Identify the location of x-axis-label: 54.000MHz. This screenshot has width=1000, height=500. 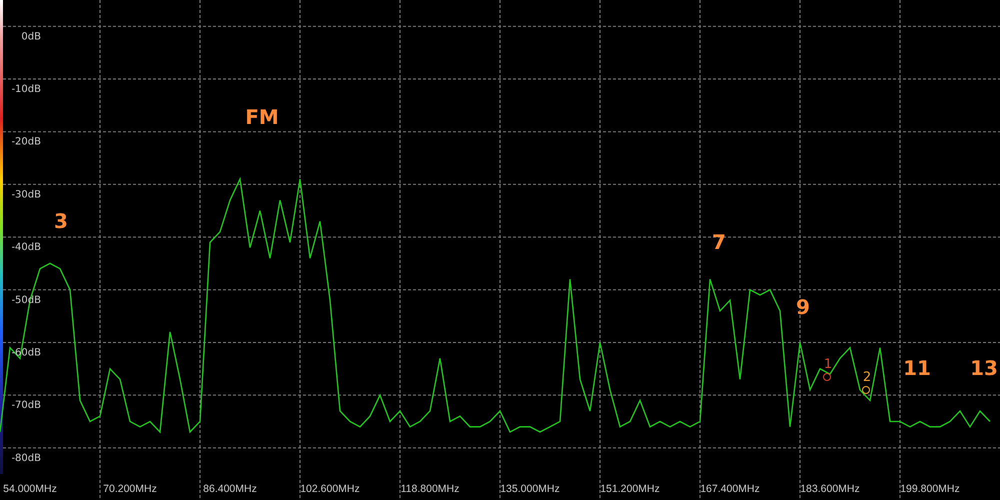
(30, 489).